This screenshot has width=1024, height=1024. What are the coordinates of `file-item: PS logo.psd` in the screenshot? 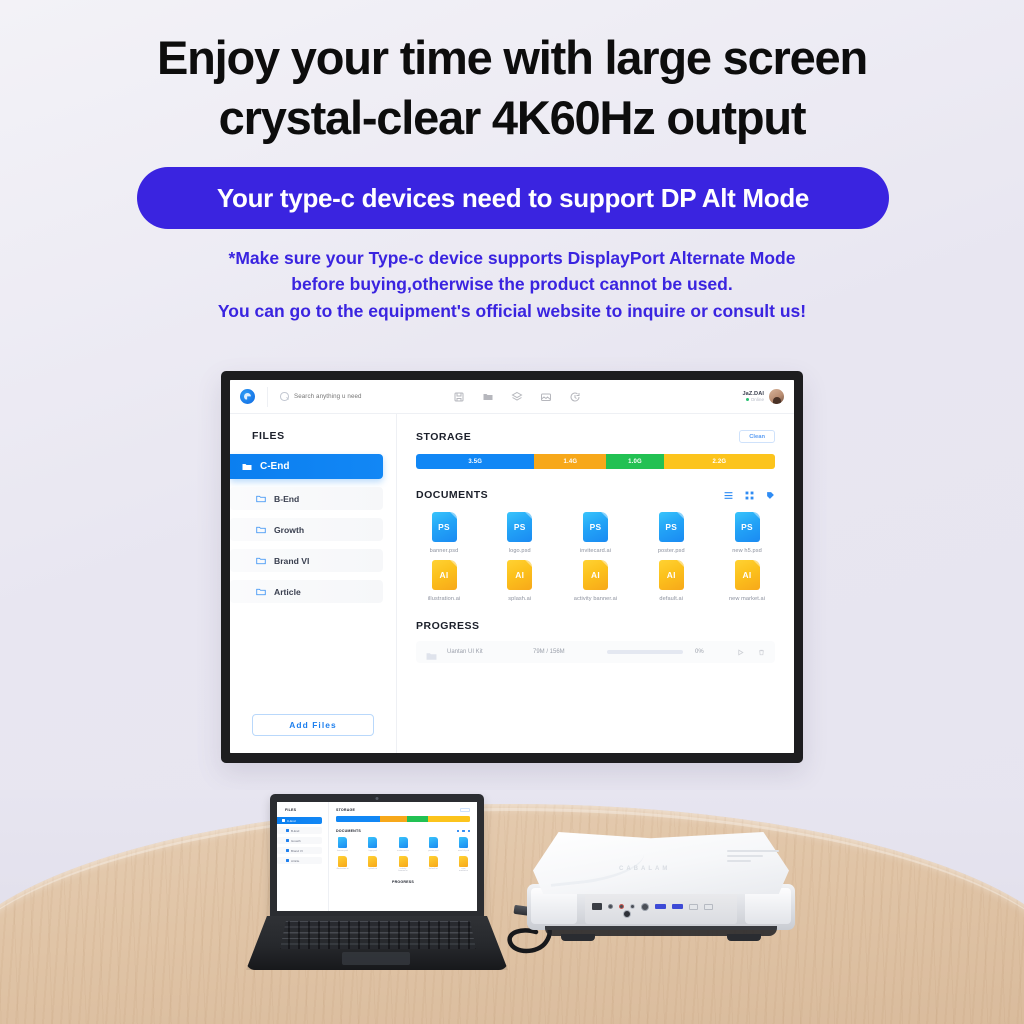 It's located at (520, 533).